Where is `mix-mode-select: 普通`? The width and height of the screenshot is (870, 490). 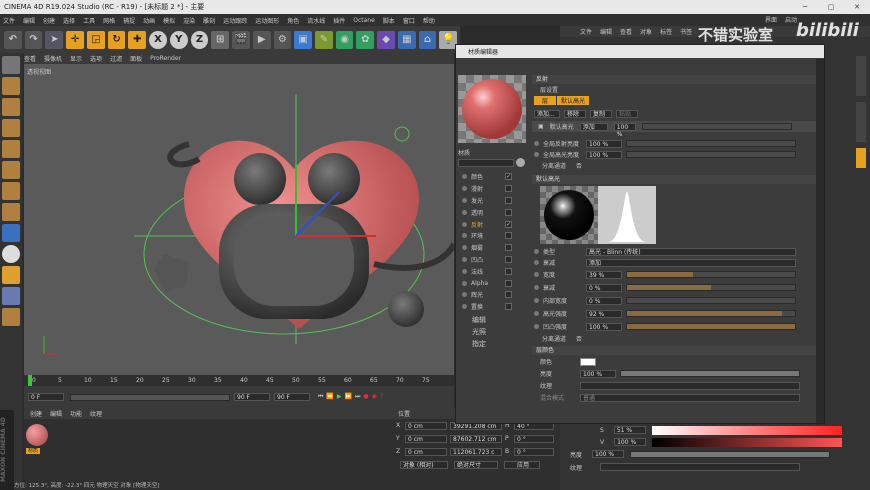 mix-mode-select: 普通 is located at coordinates (690, 397).